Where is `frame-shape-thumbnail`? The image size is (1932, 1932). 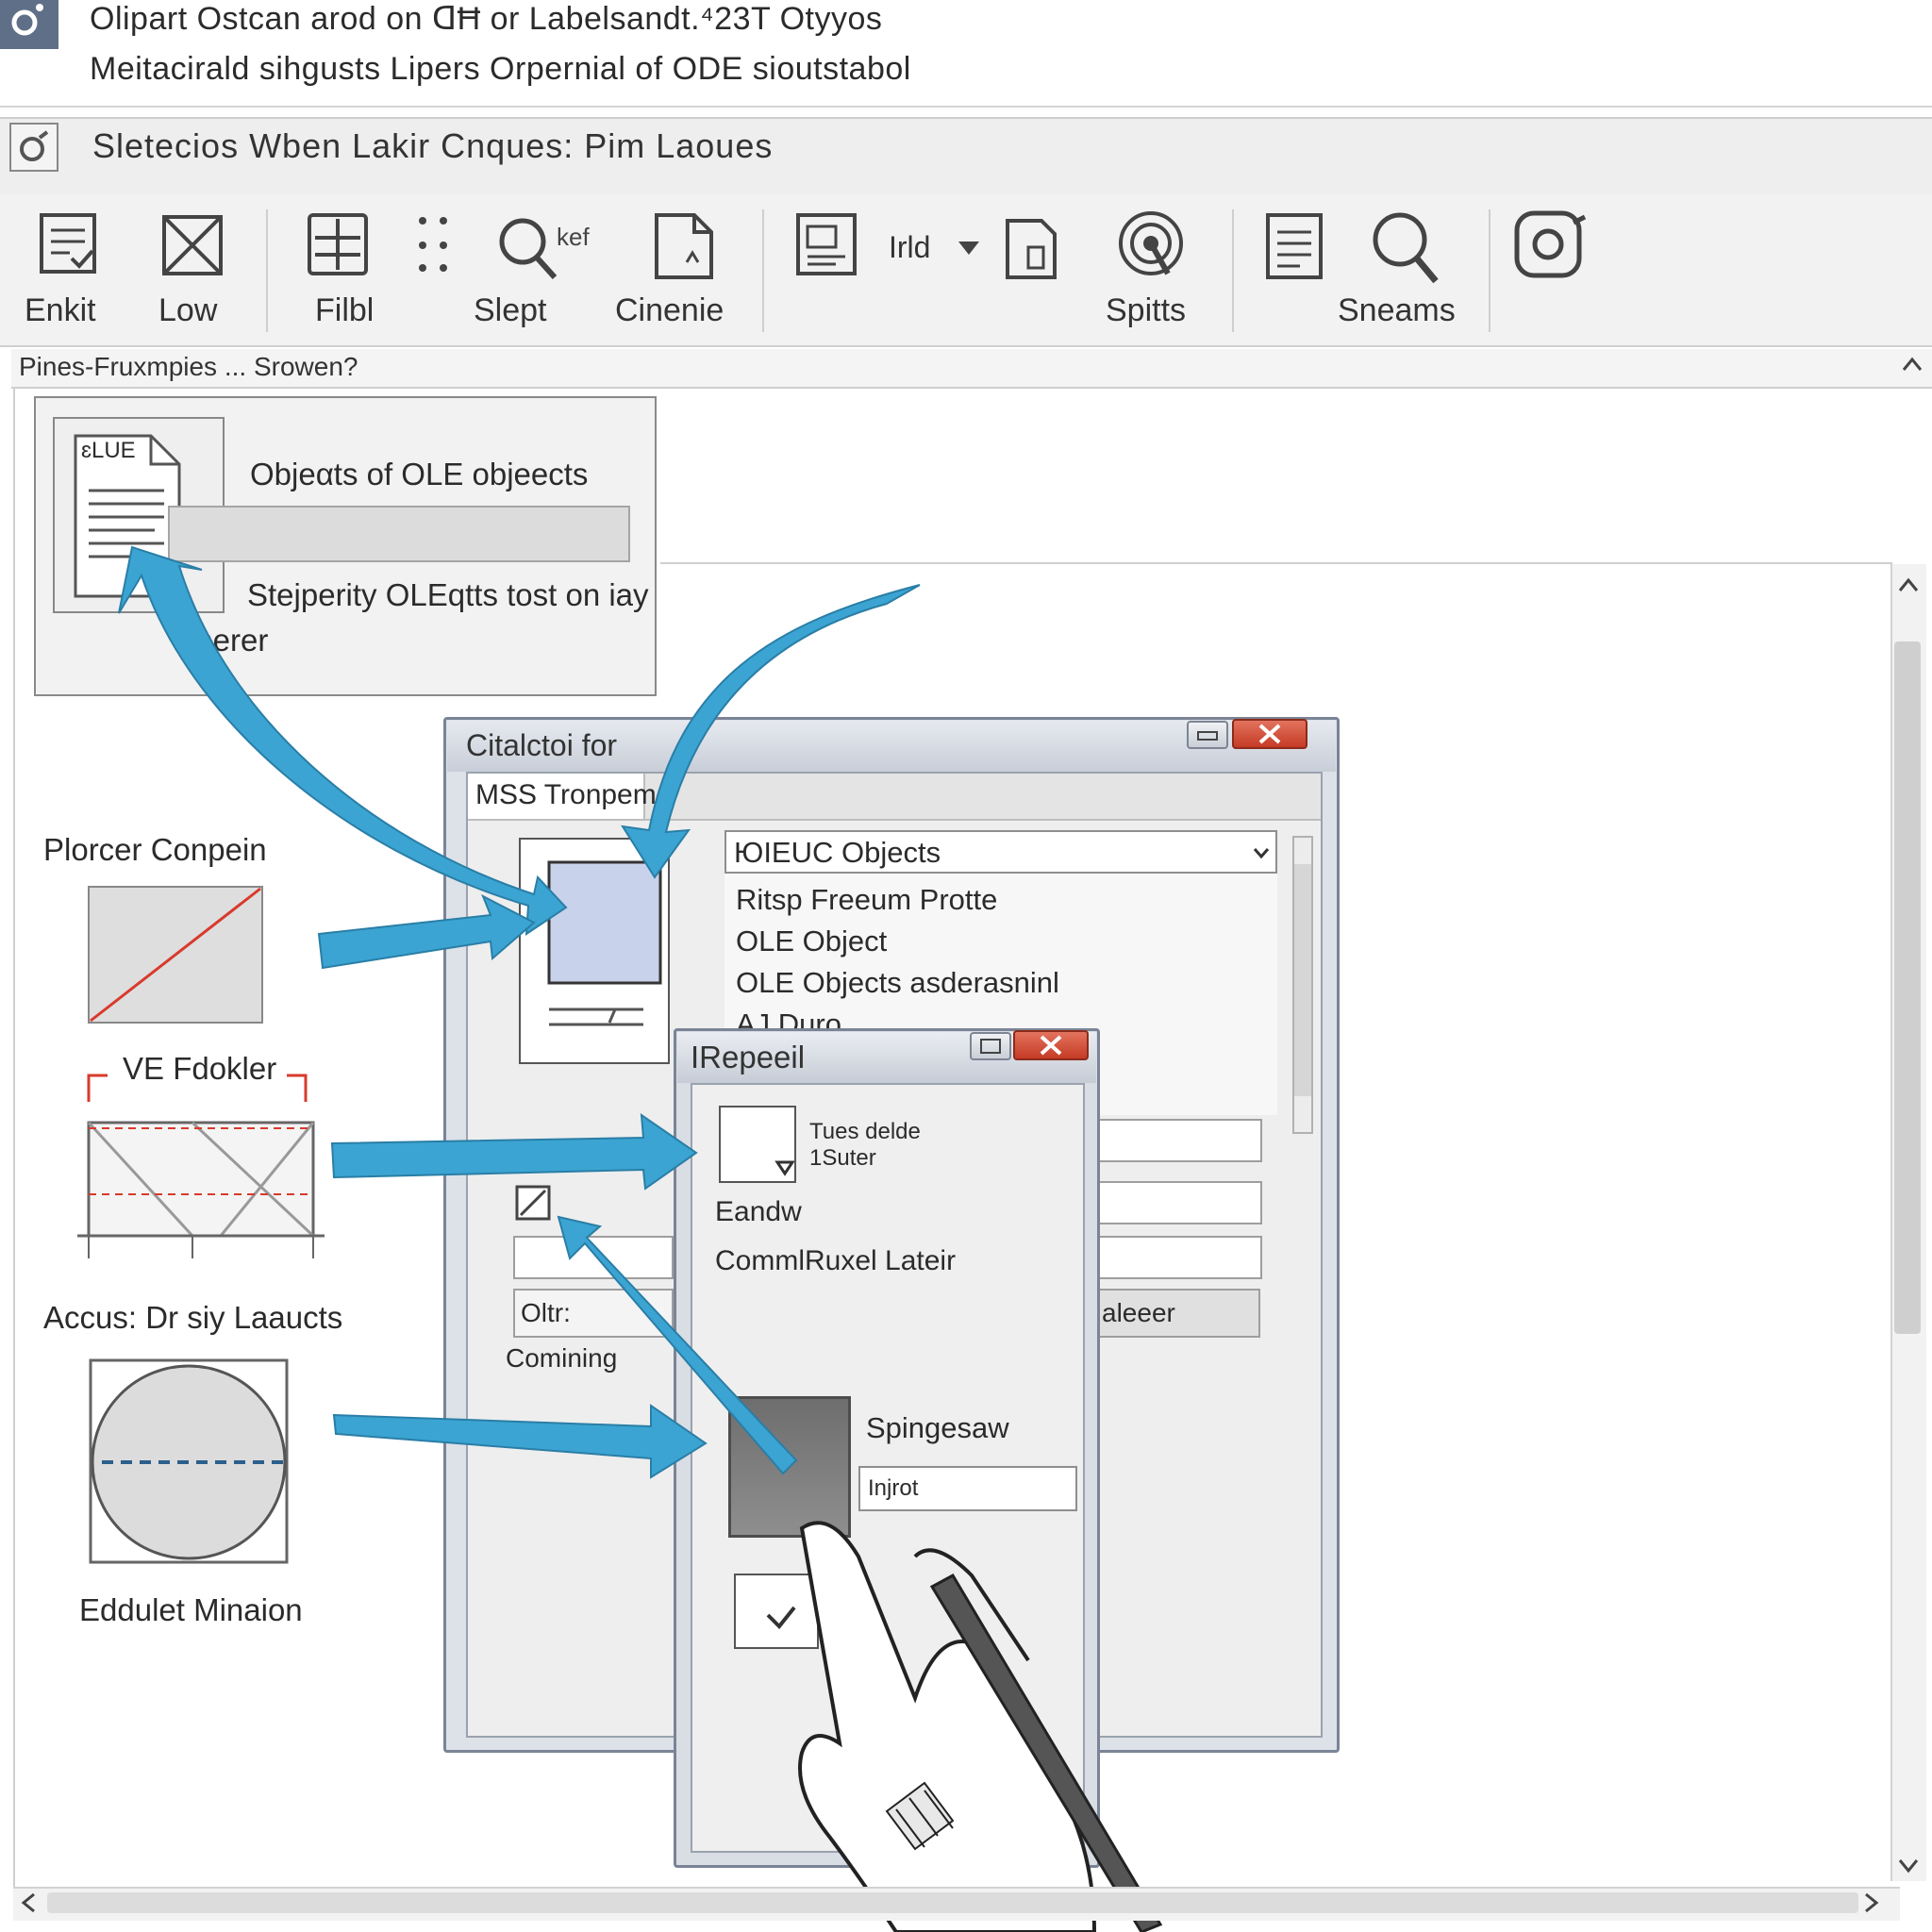
frame-shape-thumbnail is located at coordinates (200, 1168).